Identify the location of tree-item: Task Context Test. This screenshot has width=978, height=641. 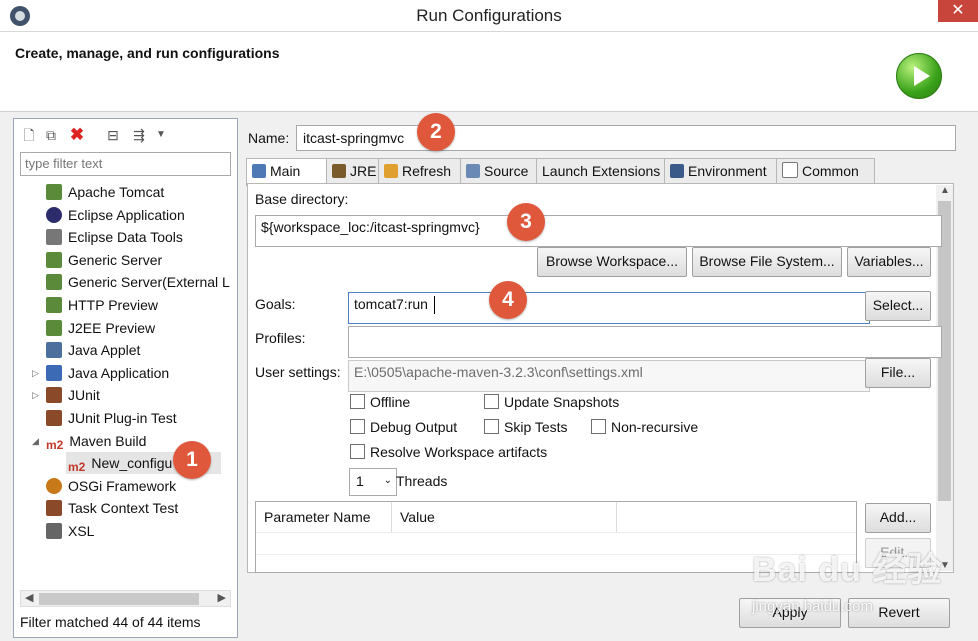
(112, 508).